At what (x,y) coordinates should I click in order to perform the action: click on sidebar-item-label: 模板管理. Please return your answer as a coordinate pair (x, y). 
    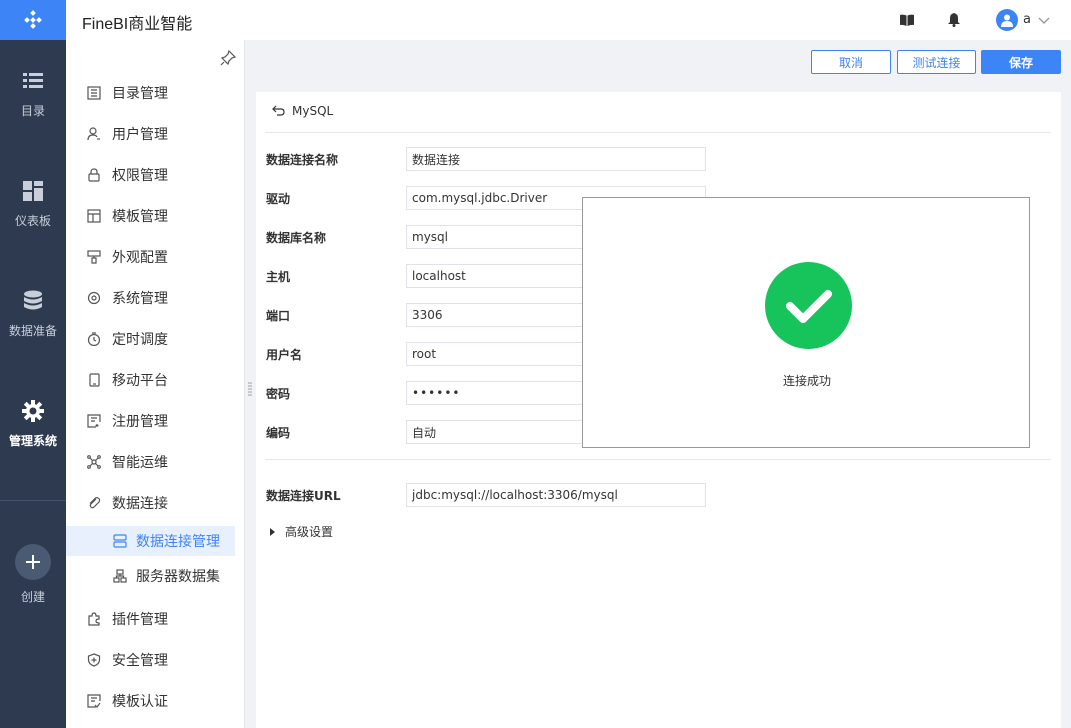
    Looking at the image, I should click on (140, 216).